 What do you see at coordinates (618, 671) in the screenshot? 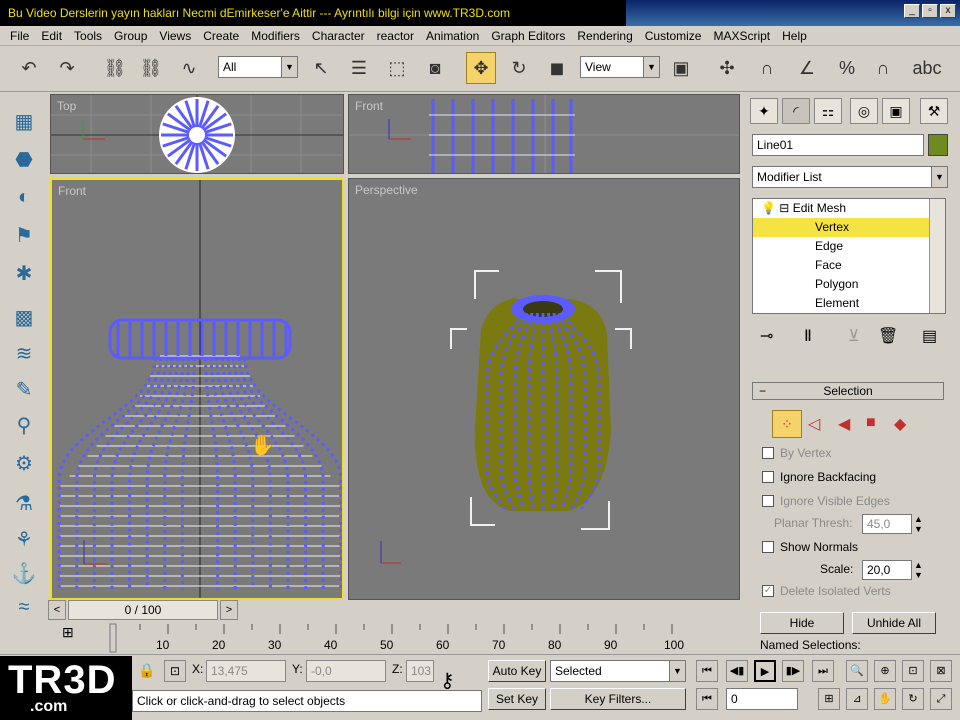
I see `key-mode-dropdown: Selected ▼` at bounding box center [618, 671].